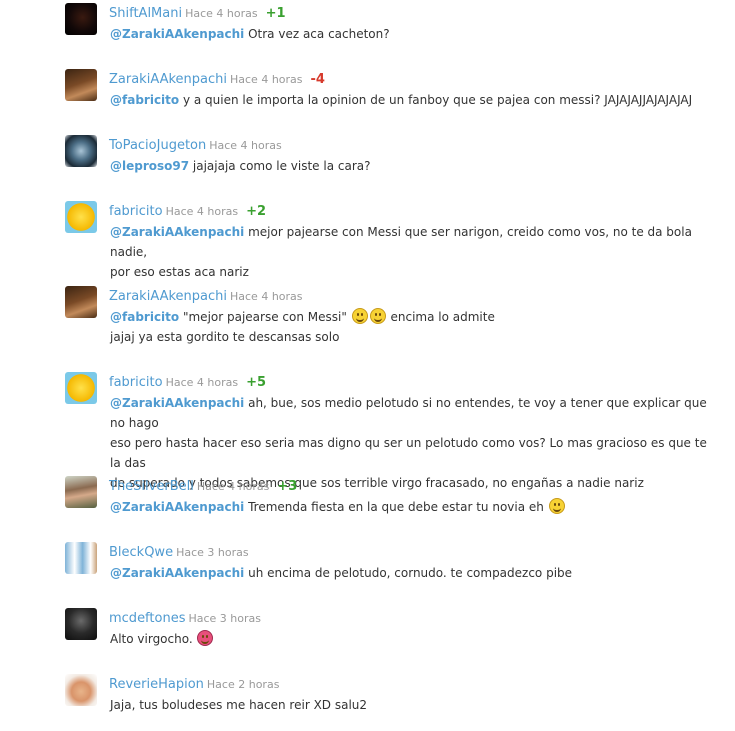 The width and height of the screenshot is (735, 731). Describe the element at coordinates (225, 337) in the screenshot. I see `comment-text: jajaj ya esta gordito te descansas solo` at that location.